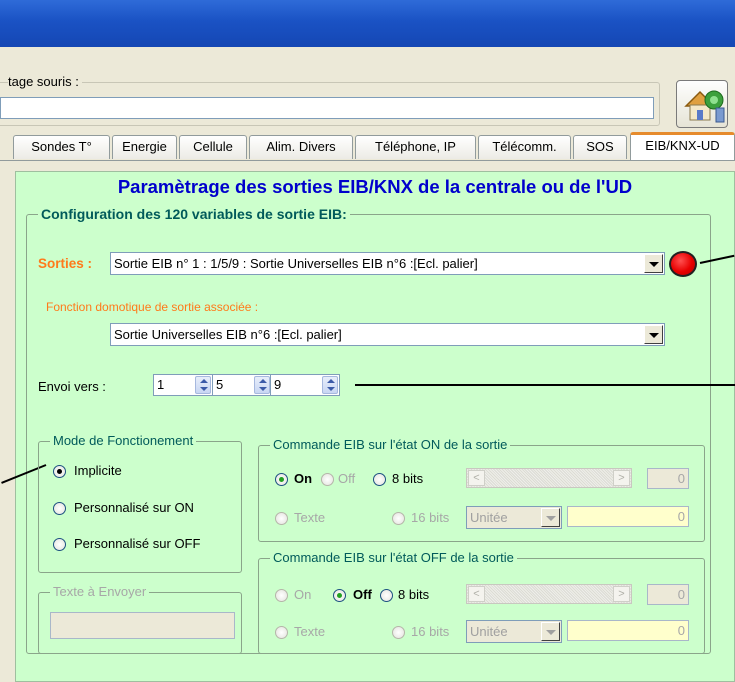 This screenshot has height=682, width=735. What do you see at coordinates (183, 385) in the screenshot?
I see `envoi-spinner-1: 1` at bounding box center [183, 385].